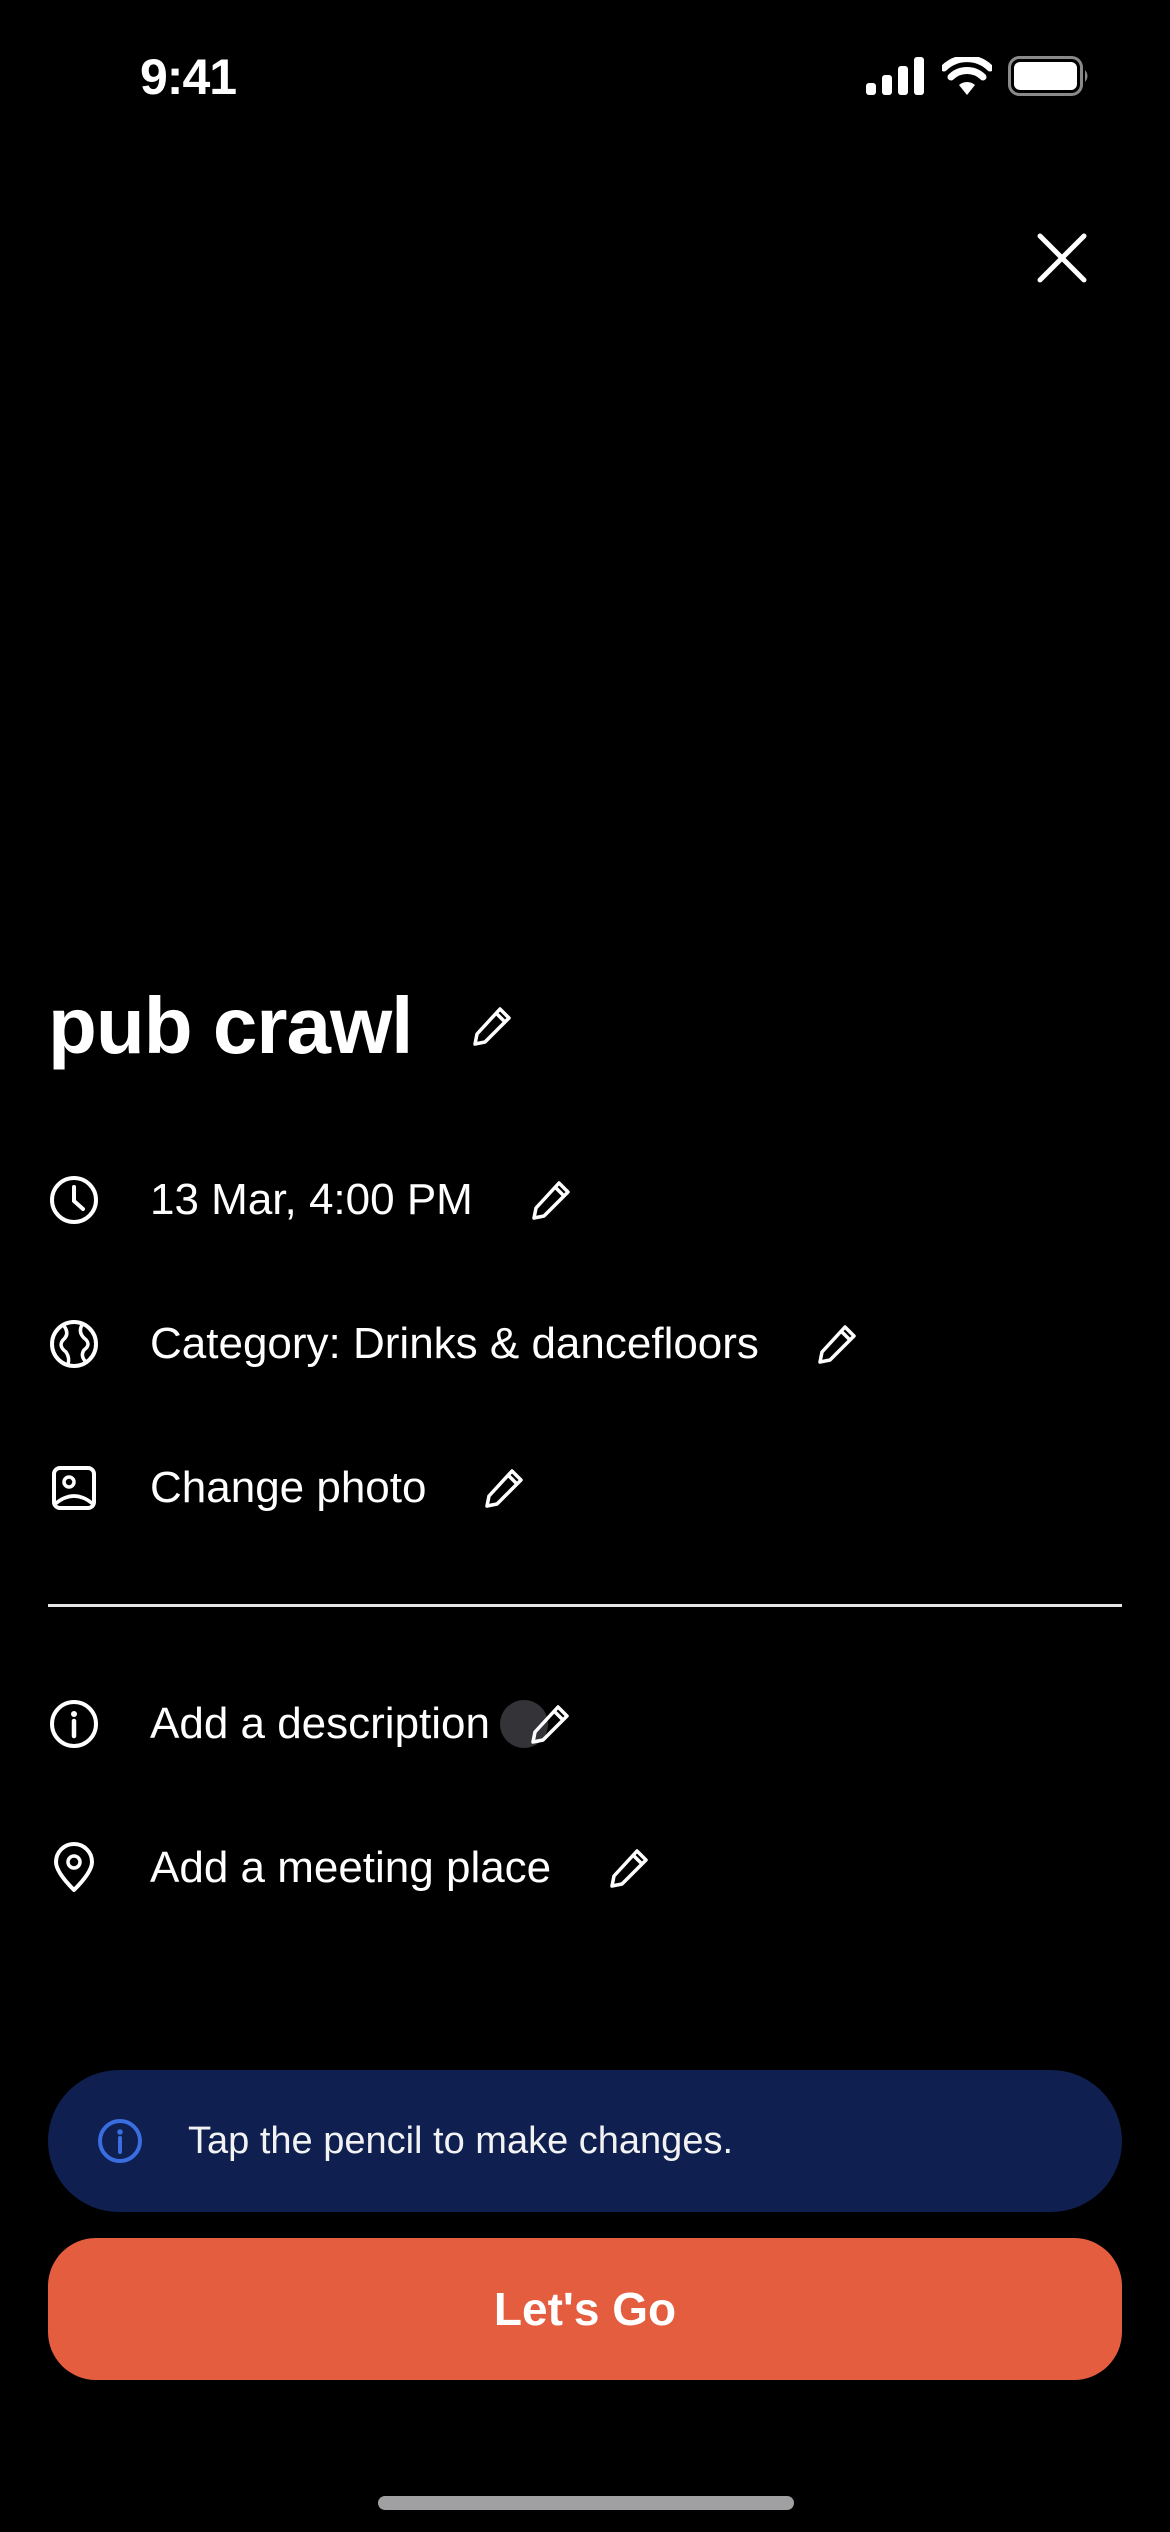 The width and height of the screenshot is (1170, 2532). I want to click on lets-go-label: Let's Go, so click(585, 2309).